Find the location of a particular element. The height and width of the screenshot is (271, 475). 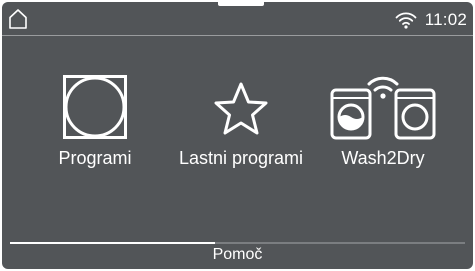

wash2dry-icon is located at coordinates (383, 108).